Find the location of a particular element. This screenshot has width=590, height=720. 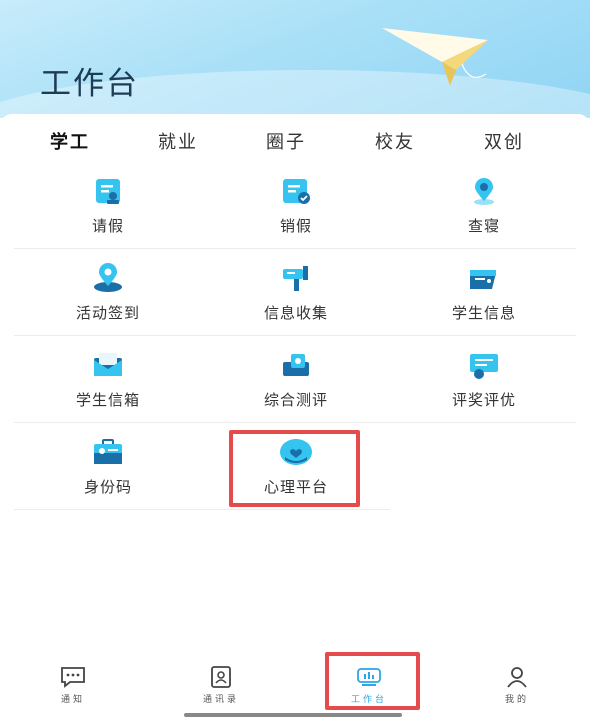

grid-row: 请假 销假 查寝 is located at coordinates (295, 205).